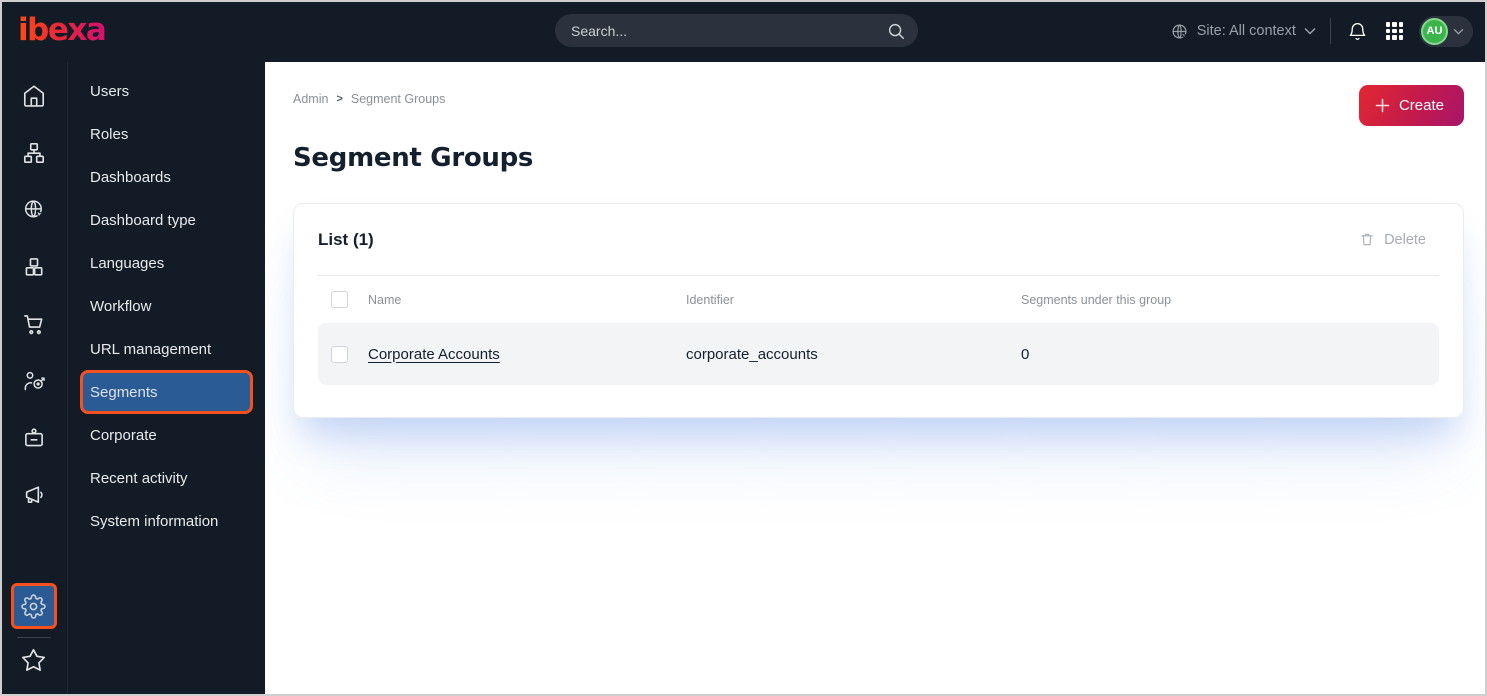  I want to click on bell-icon, so click(1357, 31).